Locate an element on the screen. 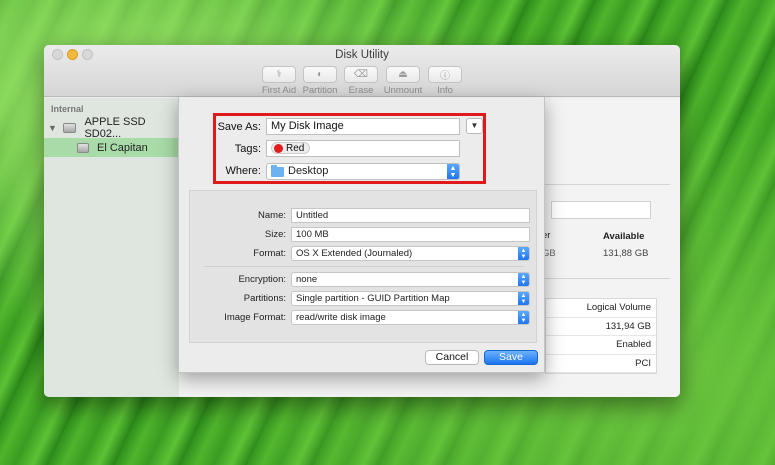  partitions-popup: Single partition - GUID Partition Map ▲ ▼ is located at coordinates (410, 298).